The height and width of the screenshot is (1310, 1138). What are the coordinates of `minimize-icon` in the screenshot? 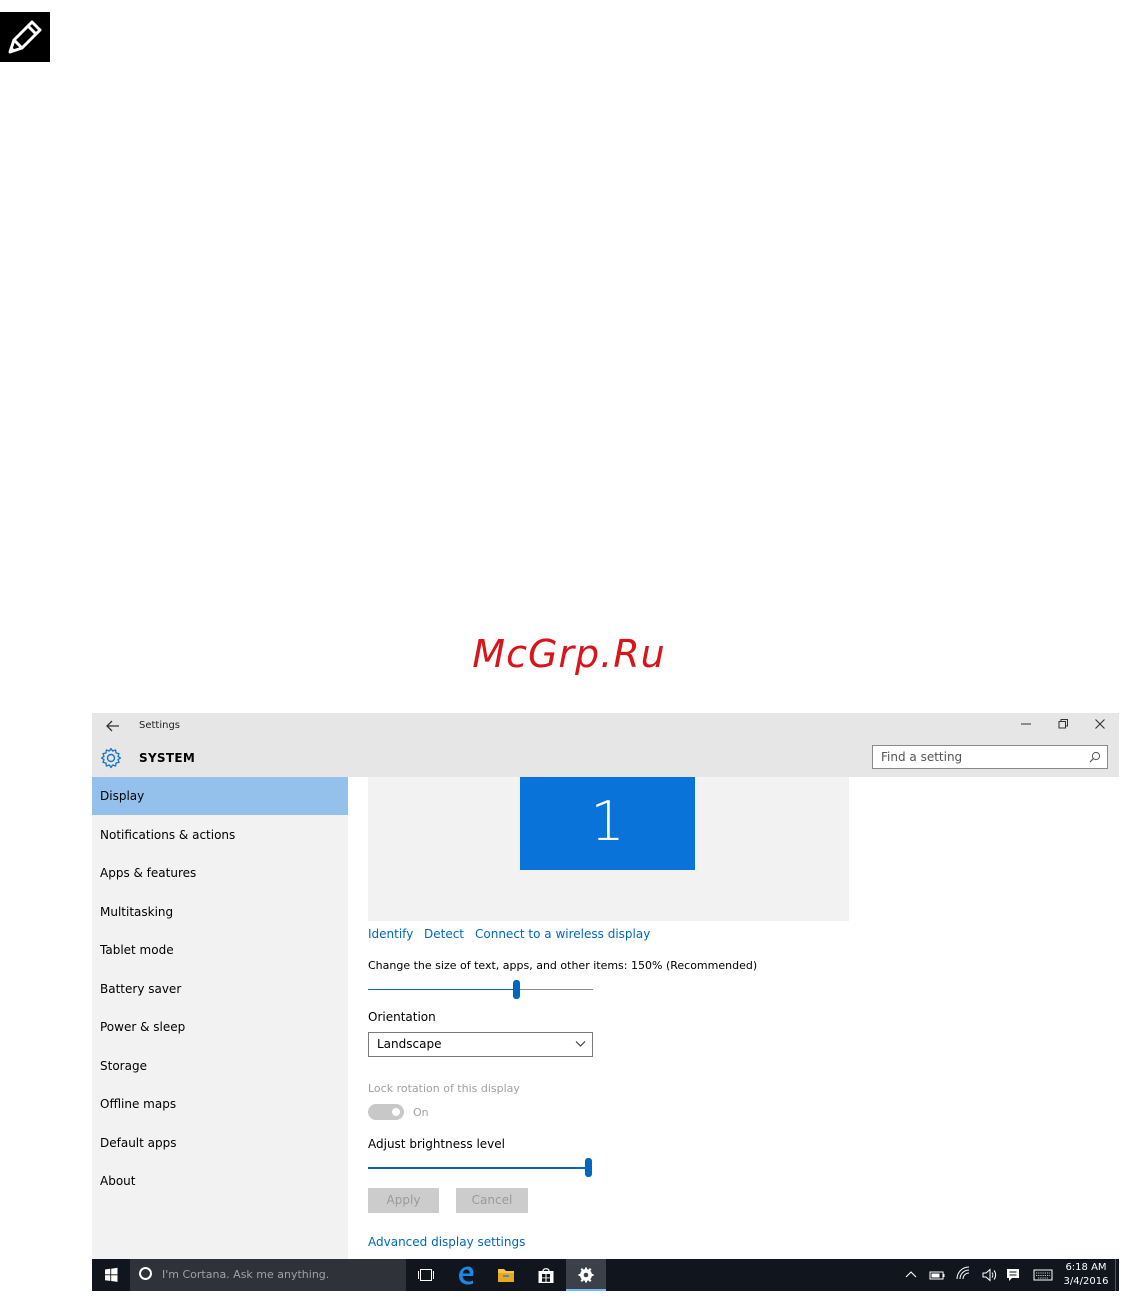 It's located at (1026, 724).